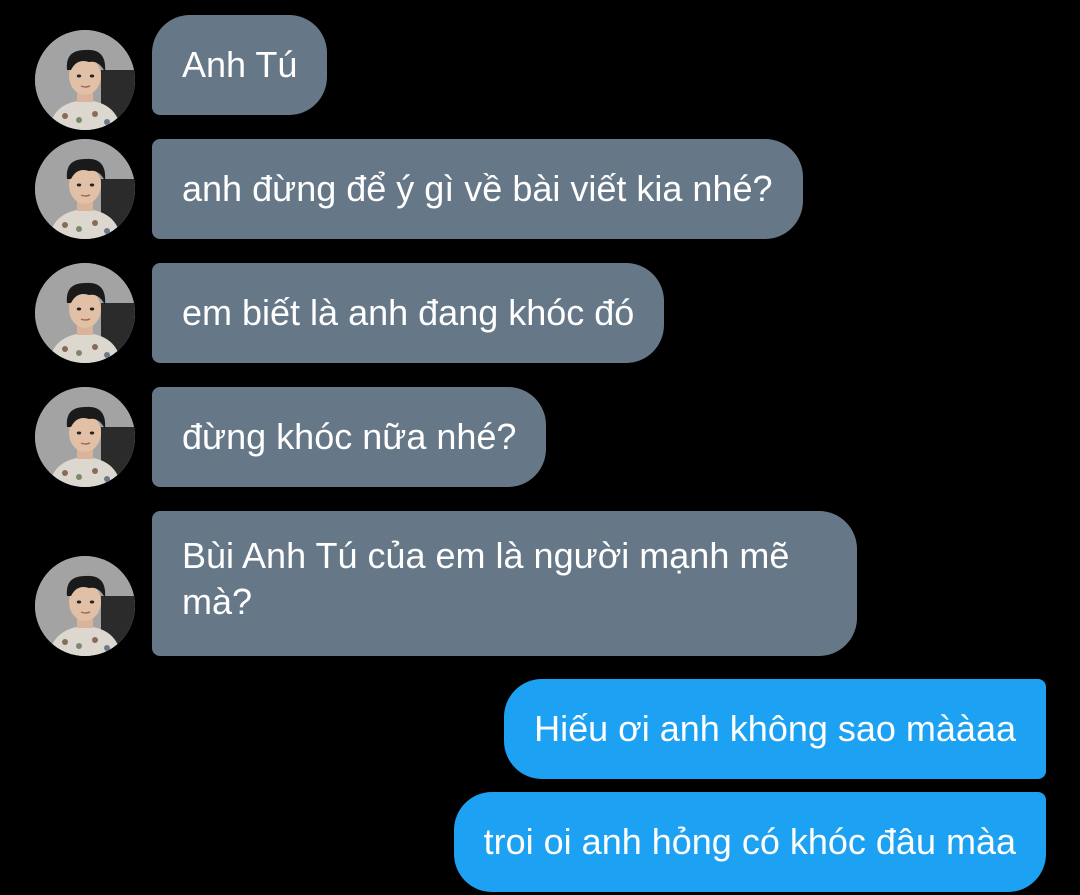 The width and height of the screenshot is (1080, 895). I want to click on incoming-message-bubble: anh đừng để ý gì về bài viết kia nhé?, so click(477, 189).